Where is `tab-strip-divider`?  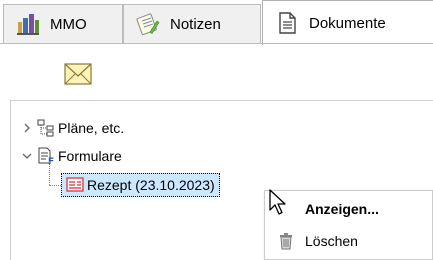 tab-strip-divider is located at coordinates (216, 43).